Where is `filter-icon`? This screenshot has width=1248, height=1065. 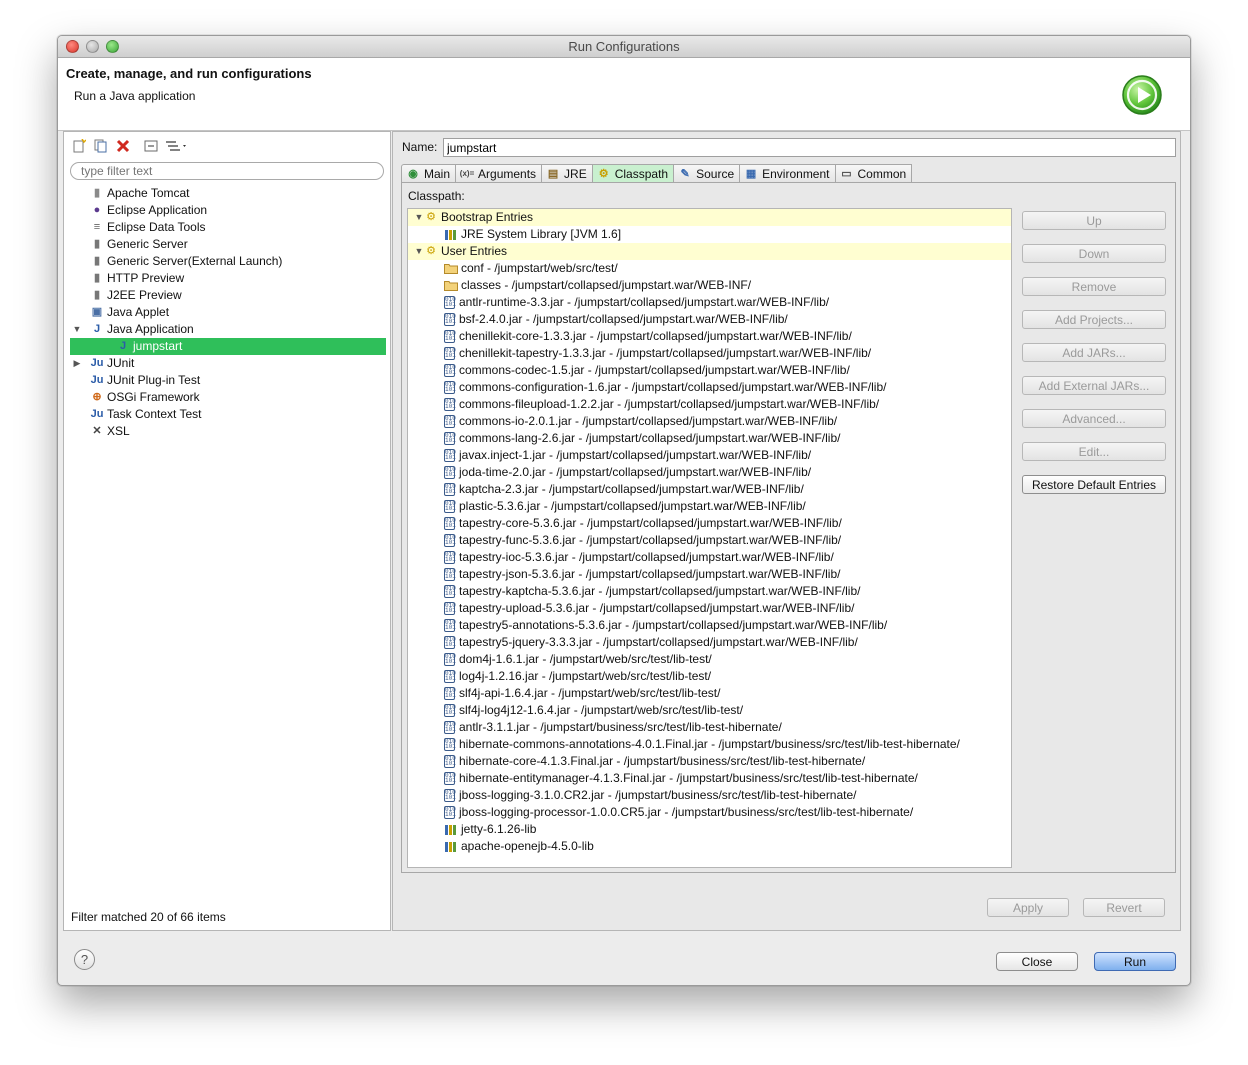 filter-icon is located at coordinates (177, 146).